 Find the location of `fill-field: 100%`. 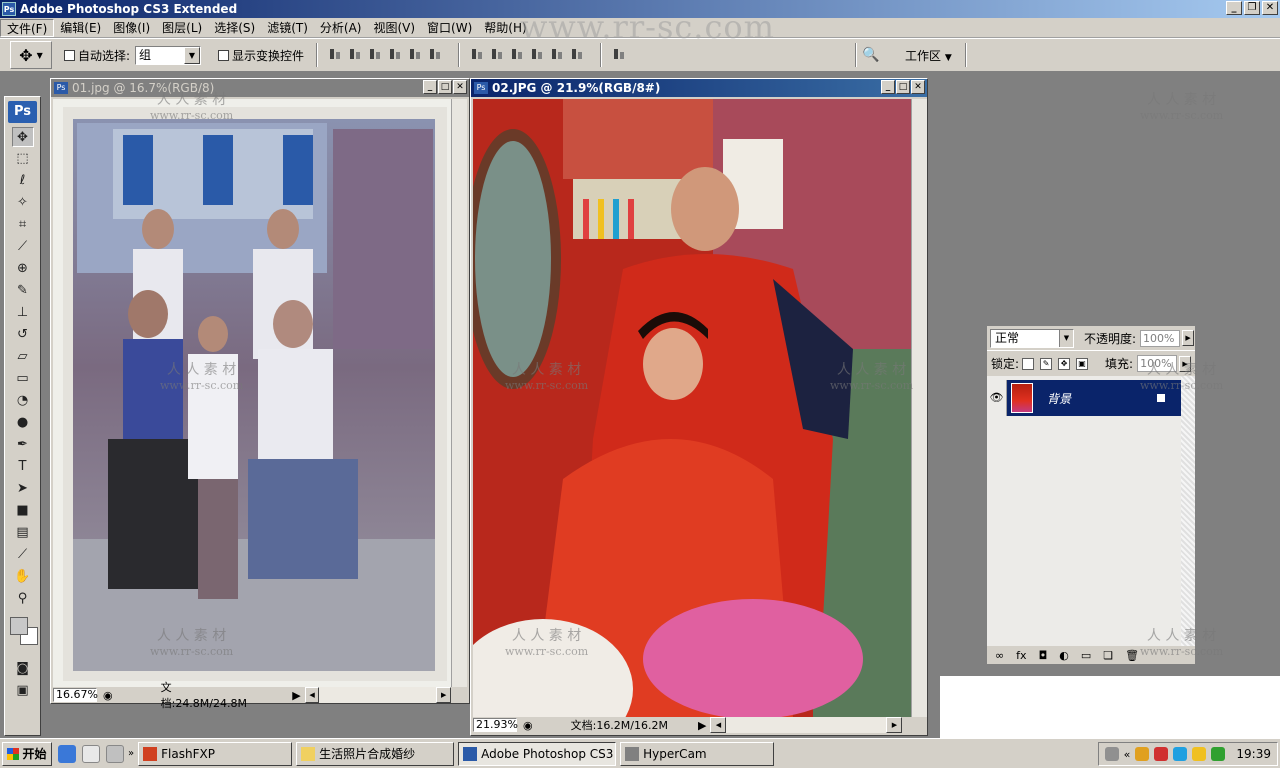

fill-field: 100% is located at coordinates (1157, 363).